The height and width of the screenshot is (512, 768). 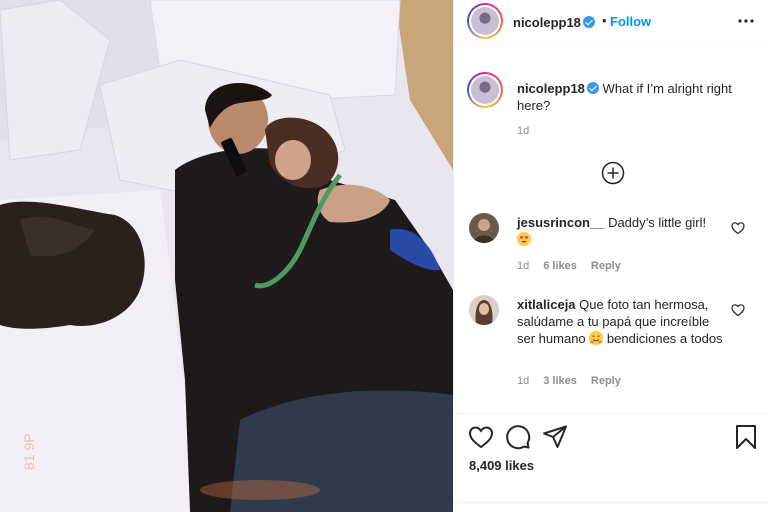 What do you see at coordinates (523, 131) in the screenshot?
I see `caption-timestamp: 1d` at bounding box center [523, 131].